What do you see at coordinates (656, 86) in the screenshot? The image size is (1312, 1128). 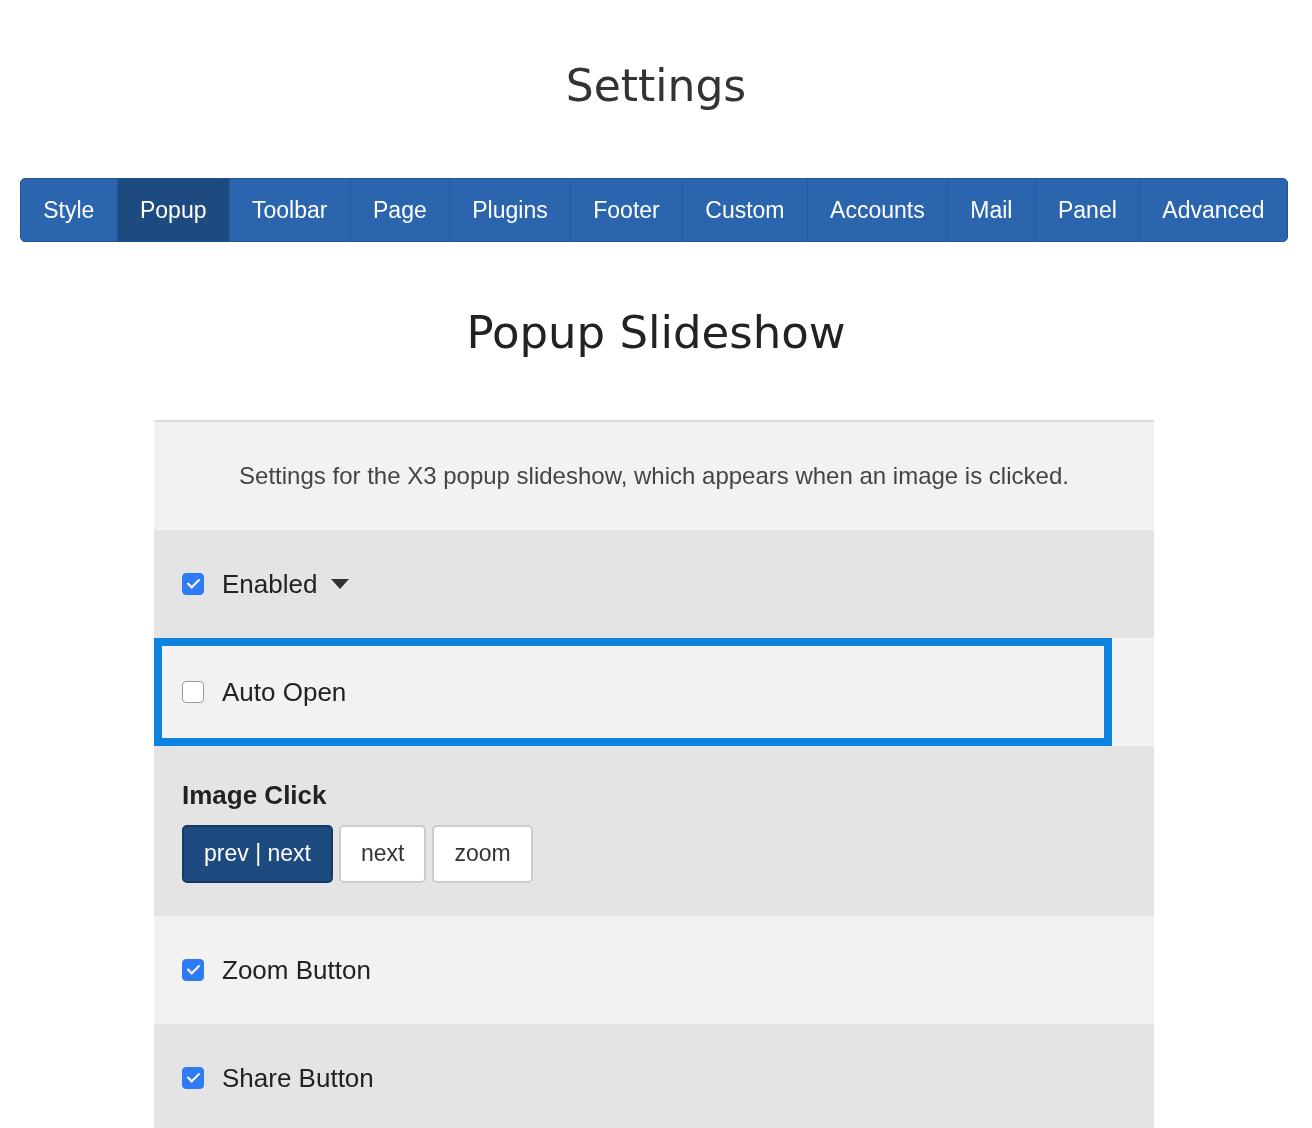 I see `page-title: Settings` at bounding box center [656, 86].